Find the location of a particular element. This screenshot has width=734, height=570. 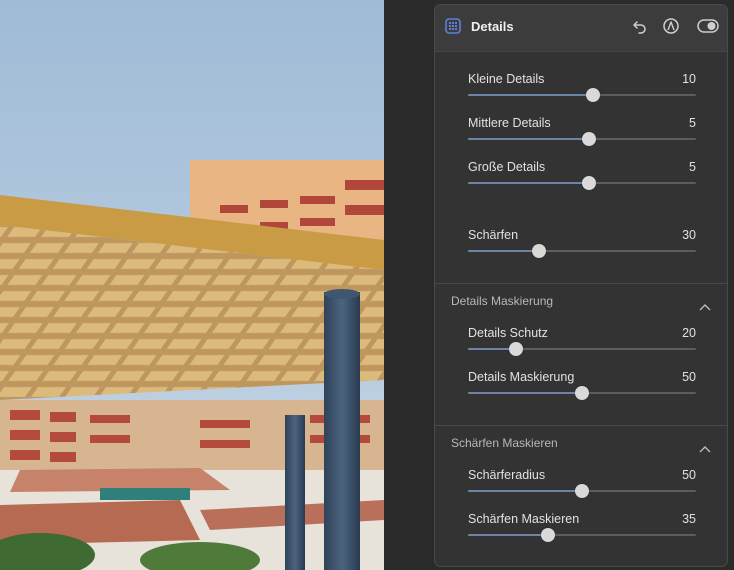

section-title: Schärfen Maskieren is located at coordinates (504, 443).